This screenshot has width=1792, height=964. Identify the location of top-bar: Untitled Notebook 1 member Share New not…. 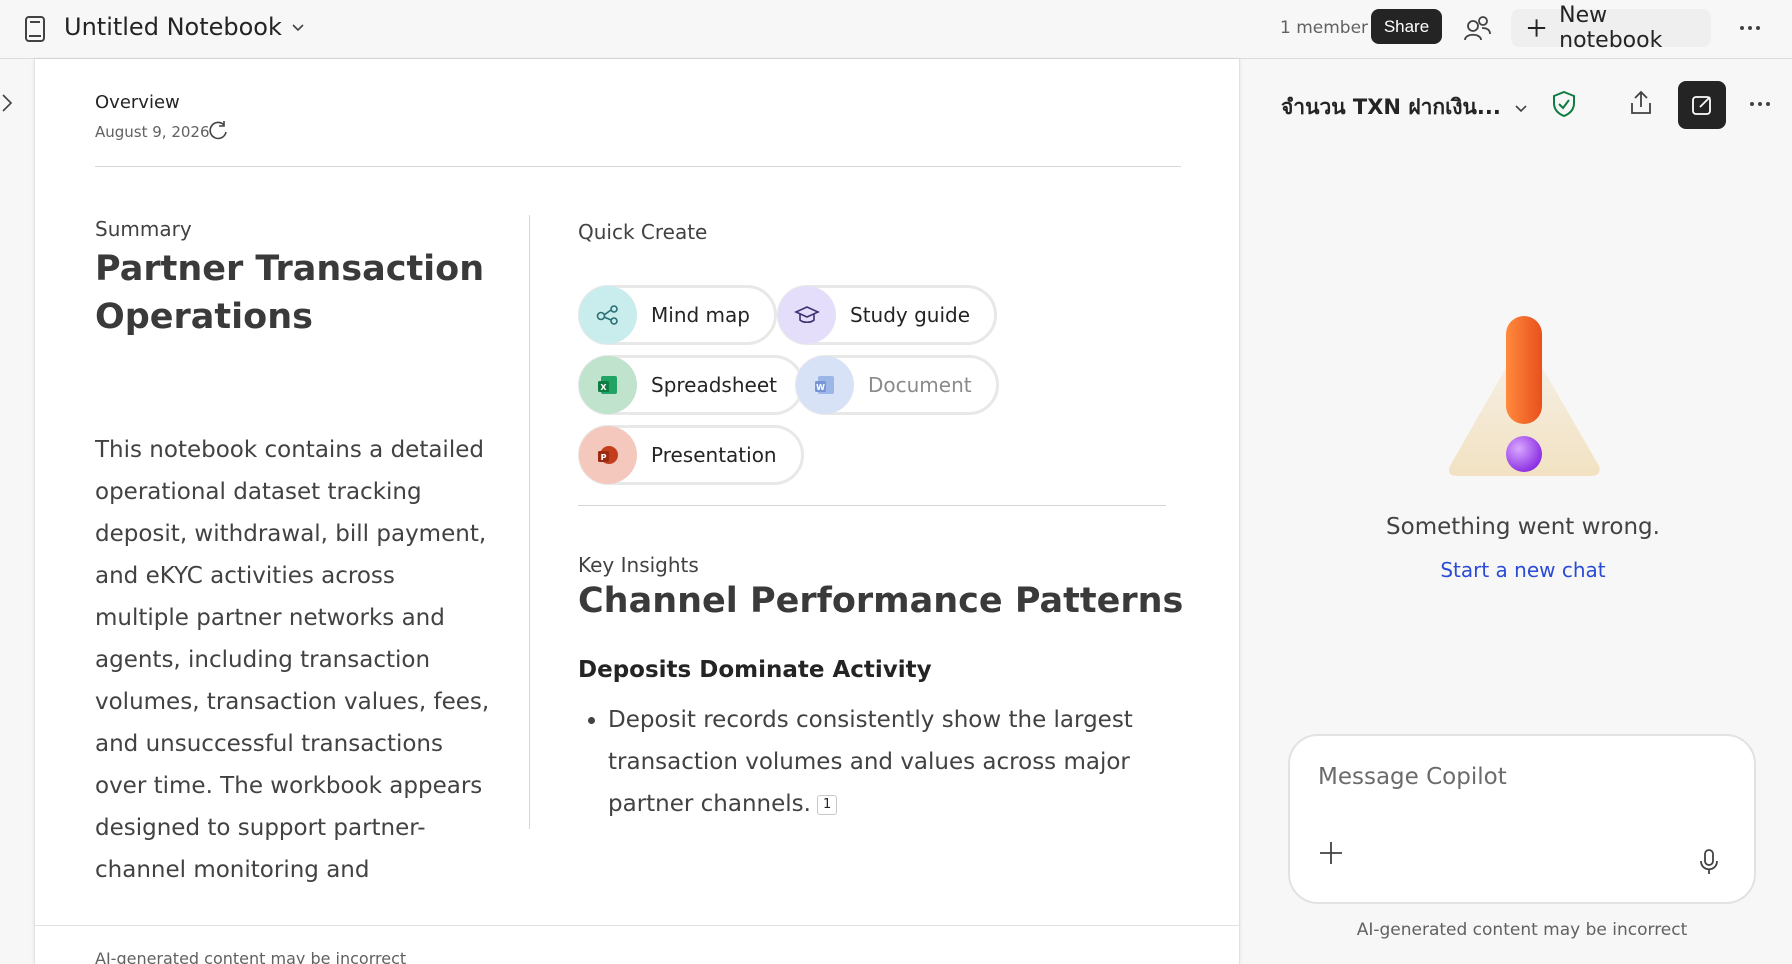
(896, 29).